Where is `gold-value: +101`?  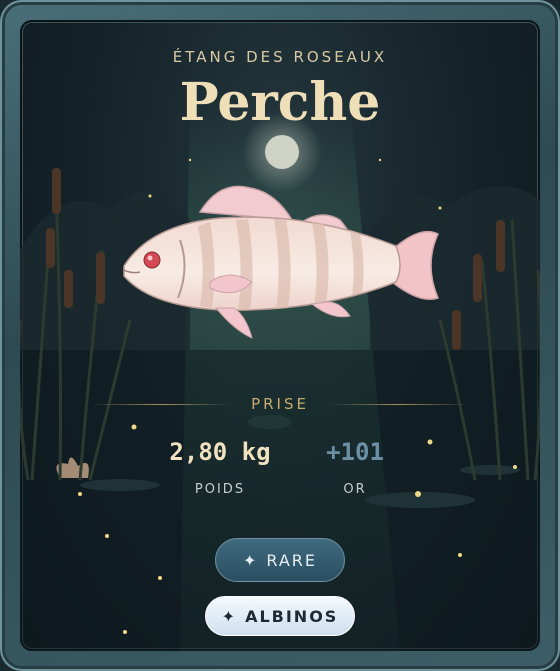 gold-value: +101 is located at coordinates (355, 452).